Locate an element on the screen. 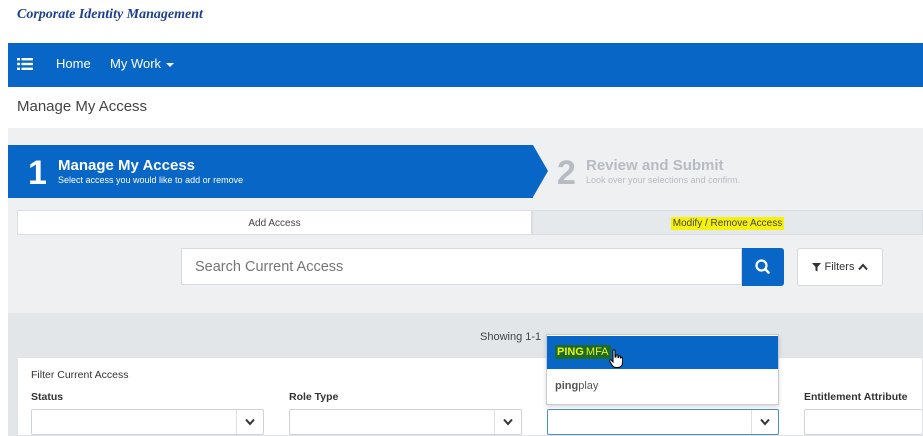 Image resolution: width=923 pixels, height=436 pixels. filters-toggle-button: Filters is located at coordinates (840, 267).